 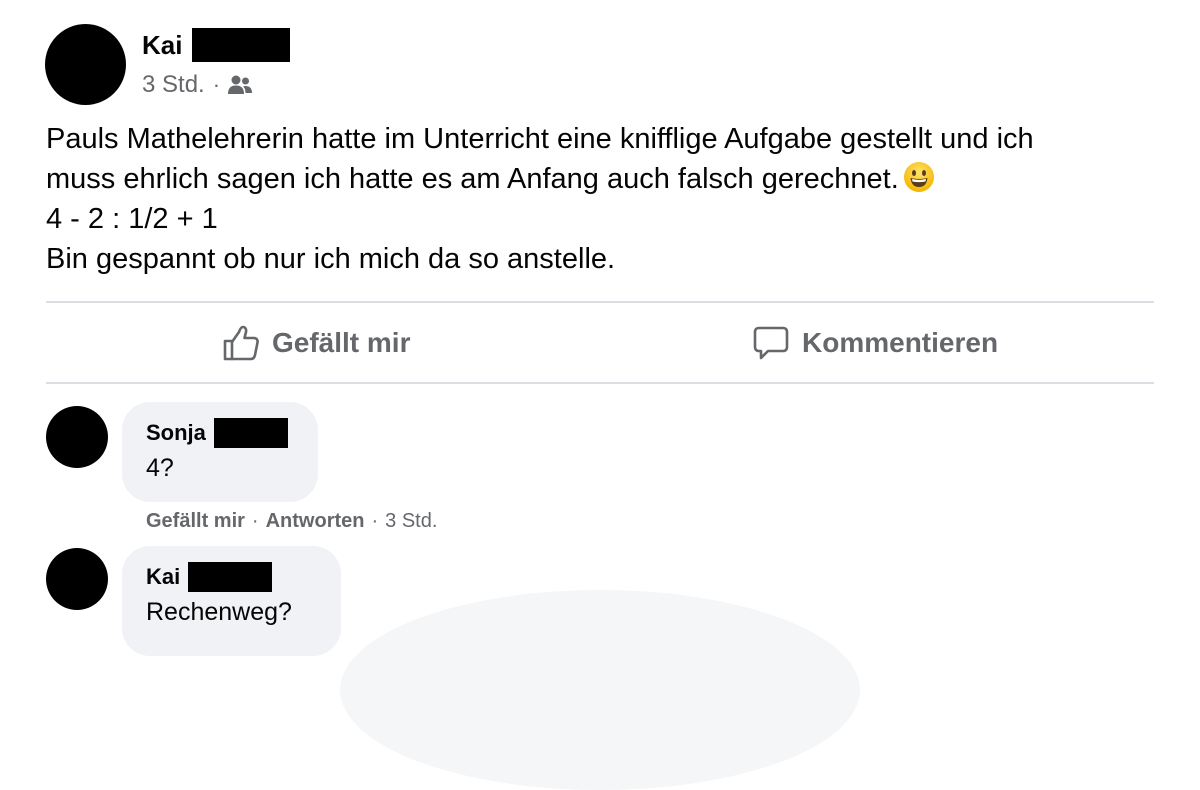 What do you see at coordinates (341, 342) in the screenshot?
I see `like-button-label: Gefällt mir` at bounding box center [341, 342].